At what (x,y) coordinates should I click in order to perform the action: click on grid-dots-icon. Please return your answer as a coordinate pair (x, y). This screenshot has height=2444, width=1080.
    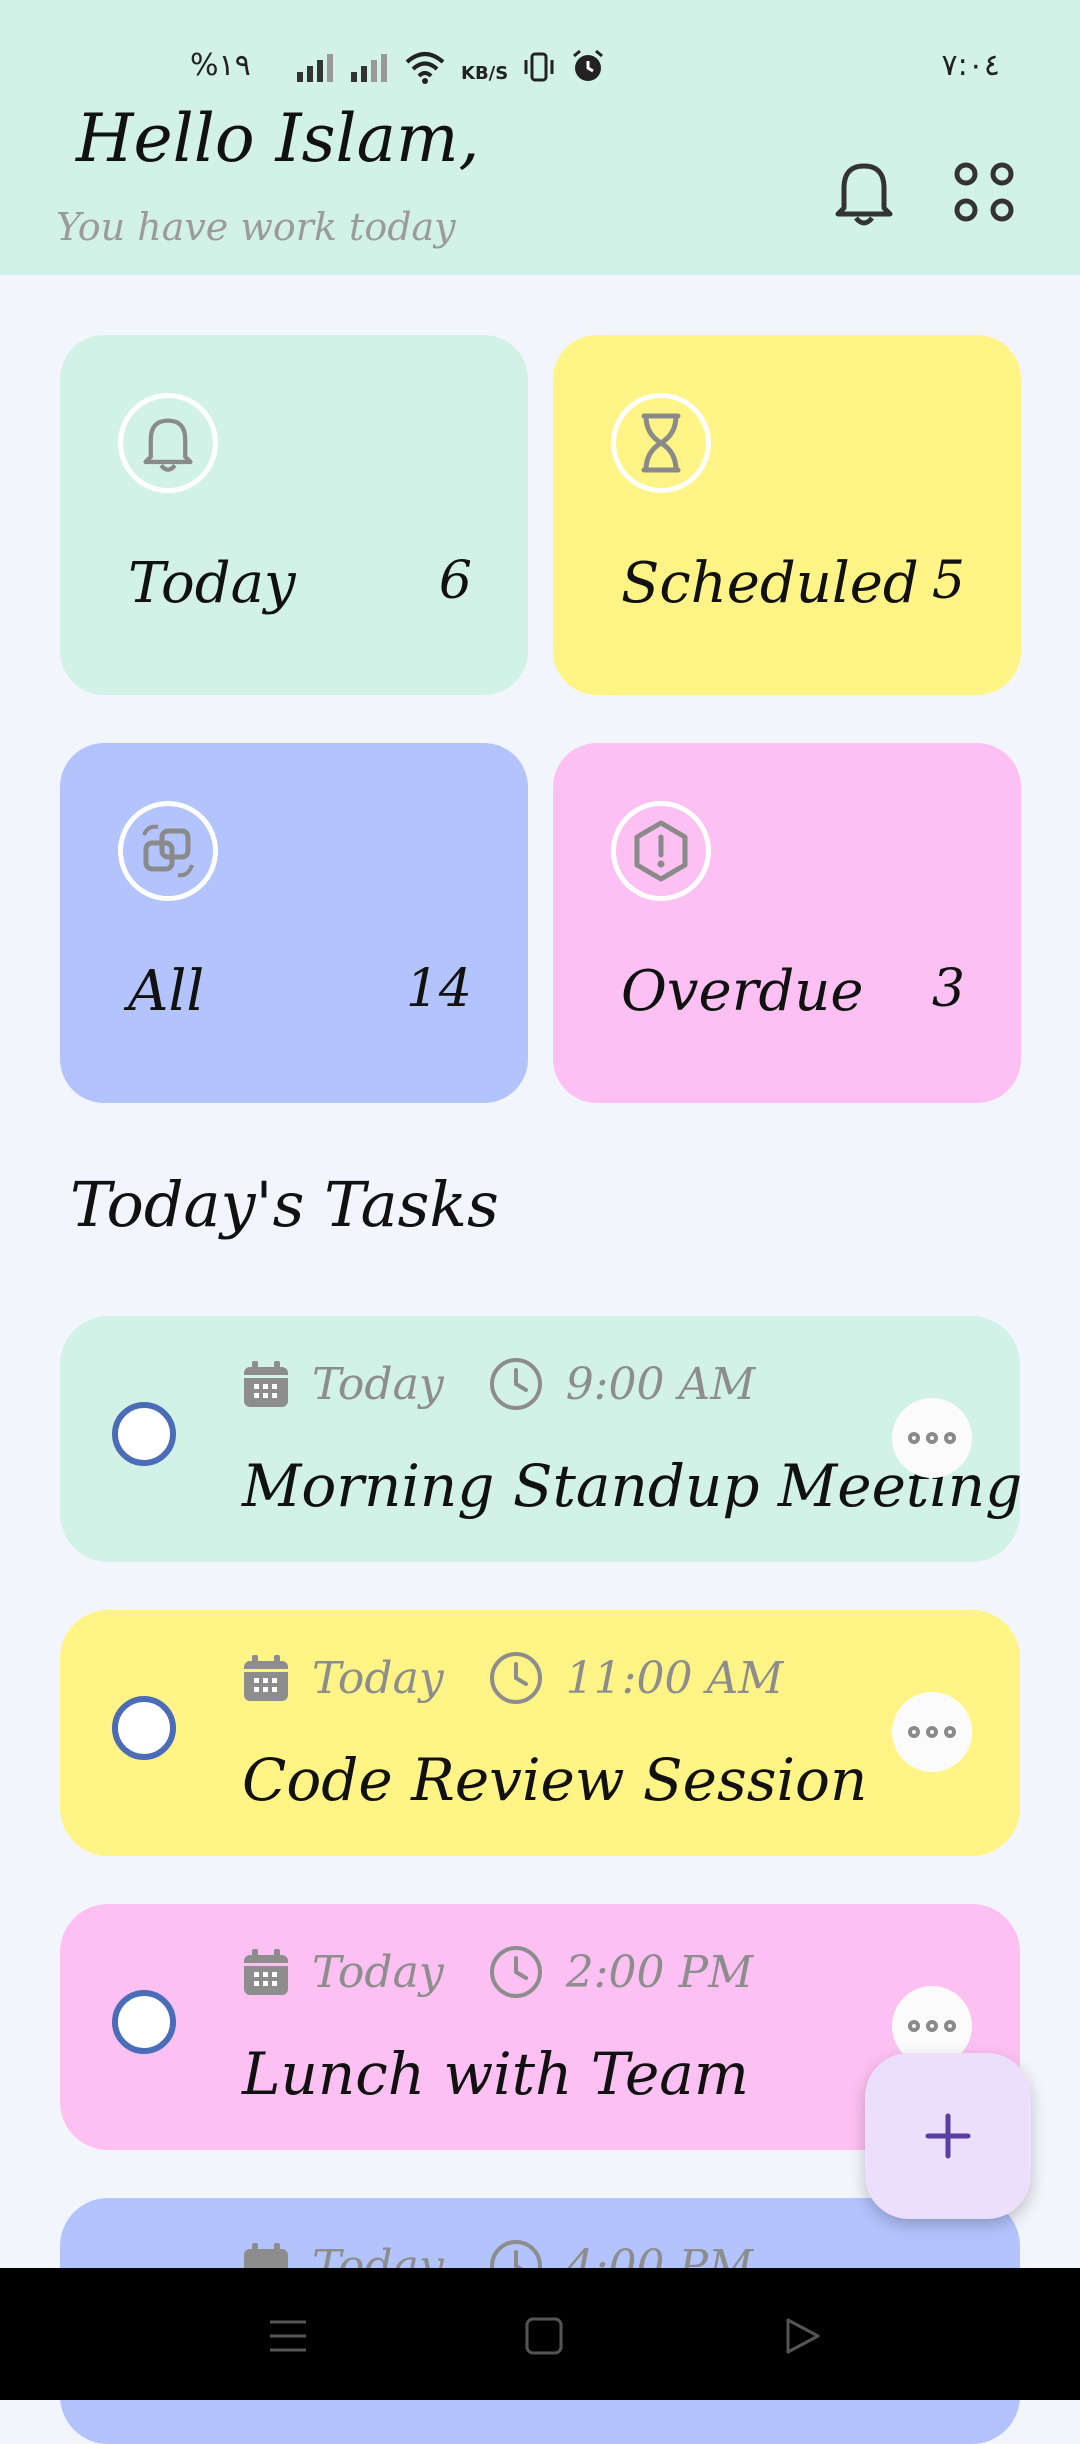
    Looking at the image, I should click on (984, 192).